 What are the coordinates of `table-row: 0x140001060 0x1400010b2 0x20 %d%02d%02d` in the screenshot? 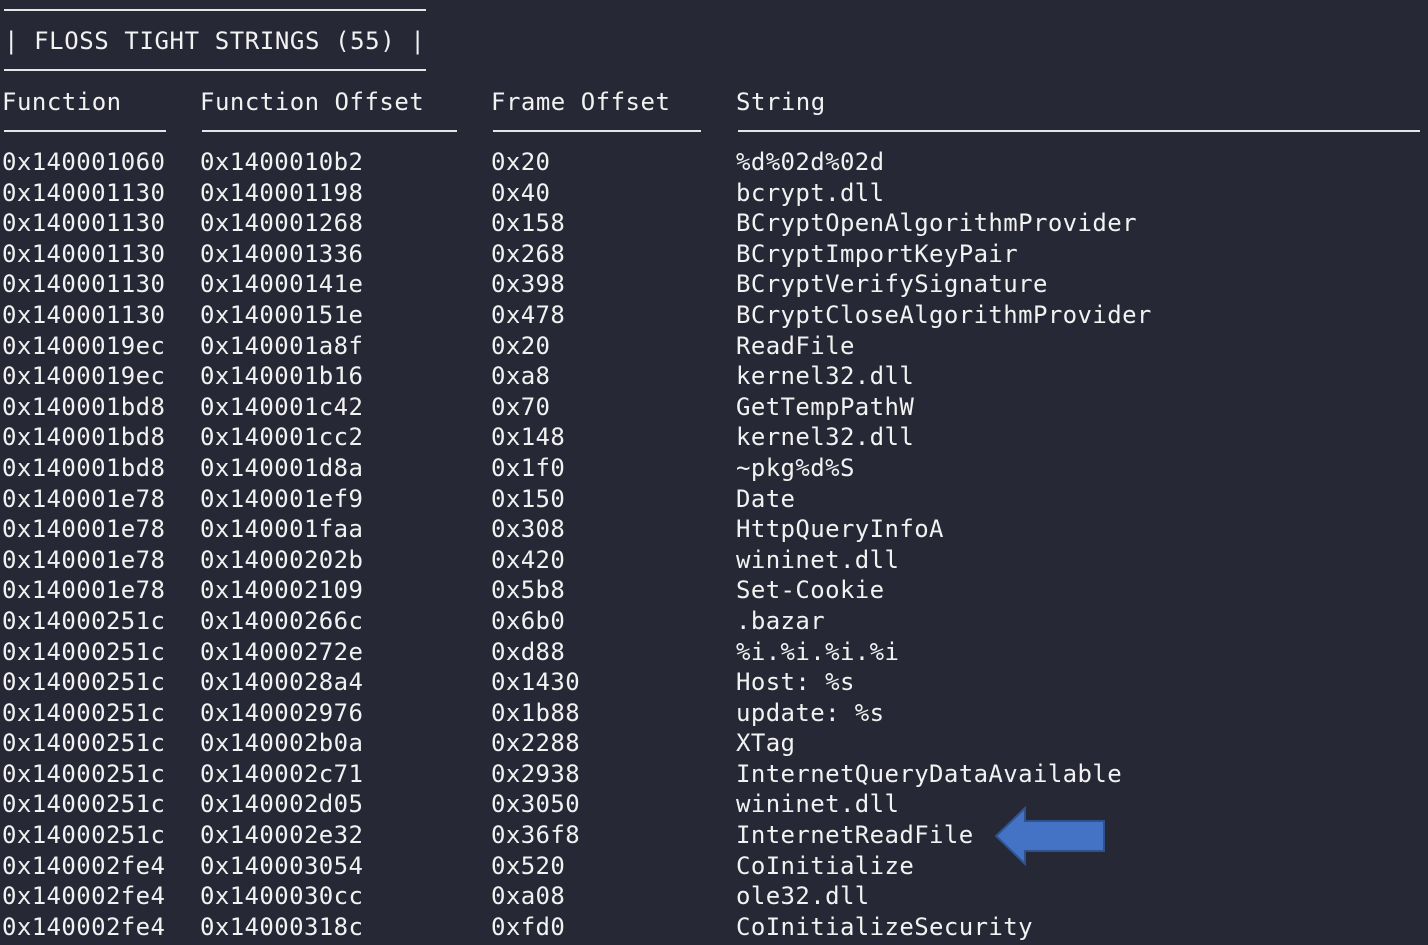 It's located at (714, 162).